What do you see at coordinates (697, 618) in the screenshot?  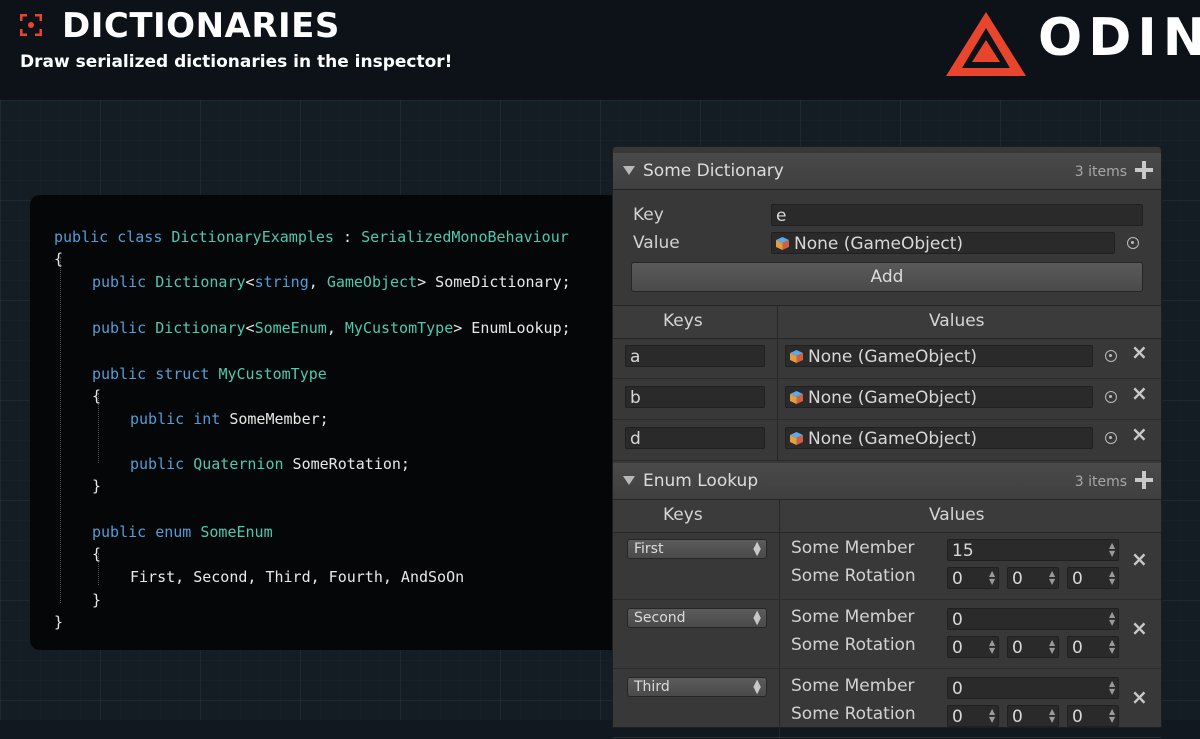 I see `enum-key-dropdown: Second ▲ ▼` at bounding box center [697, 618].